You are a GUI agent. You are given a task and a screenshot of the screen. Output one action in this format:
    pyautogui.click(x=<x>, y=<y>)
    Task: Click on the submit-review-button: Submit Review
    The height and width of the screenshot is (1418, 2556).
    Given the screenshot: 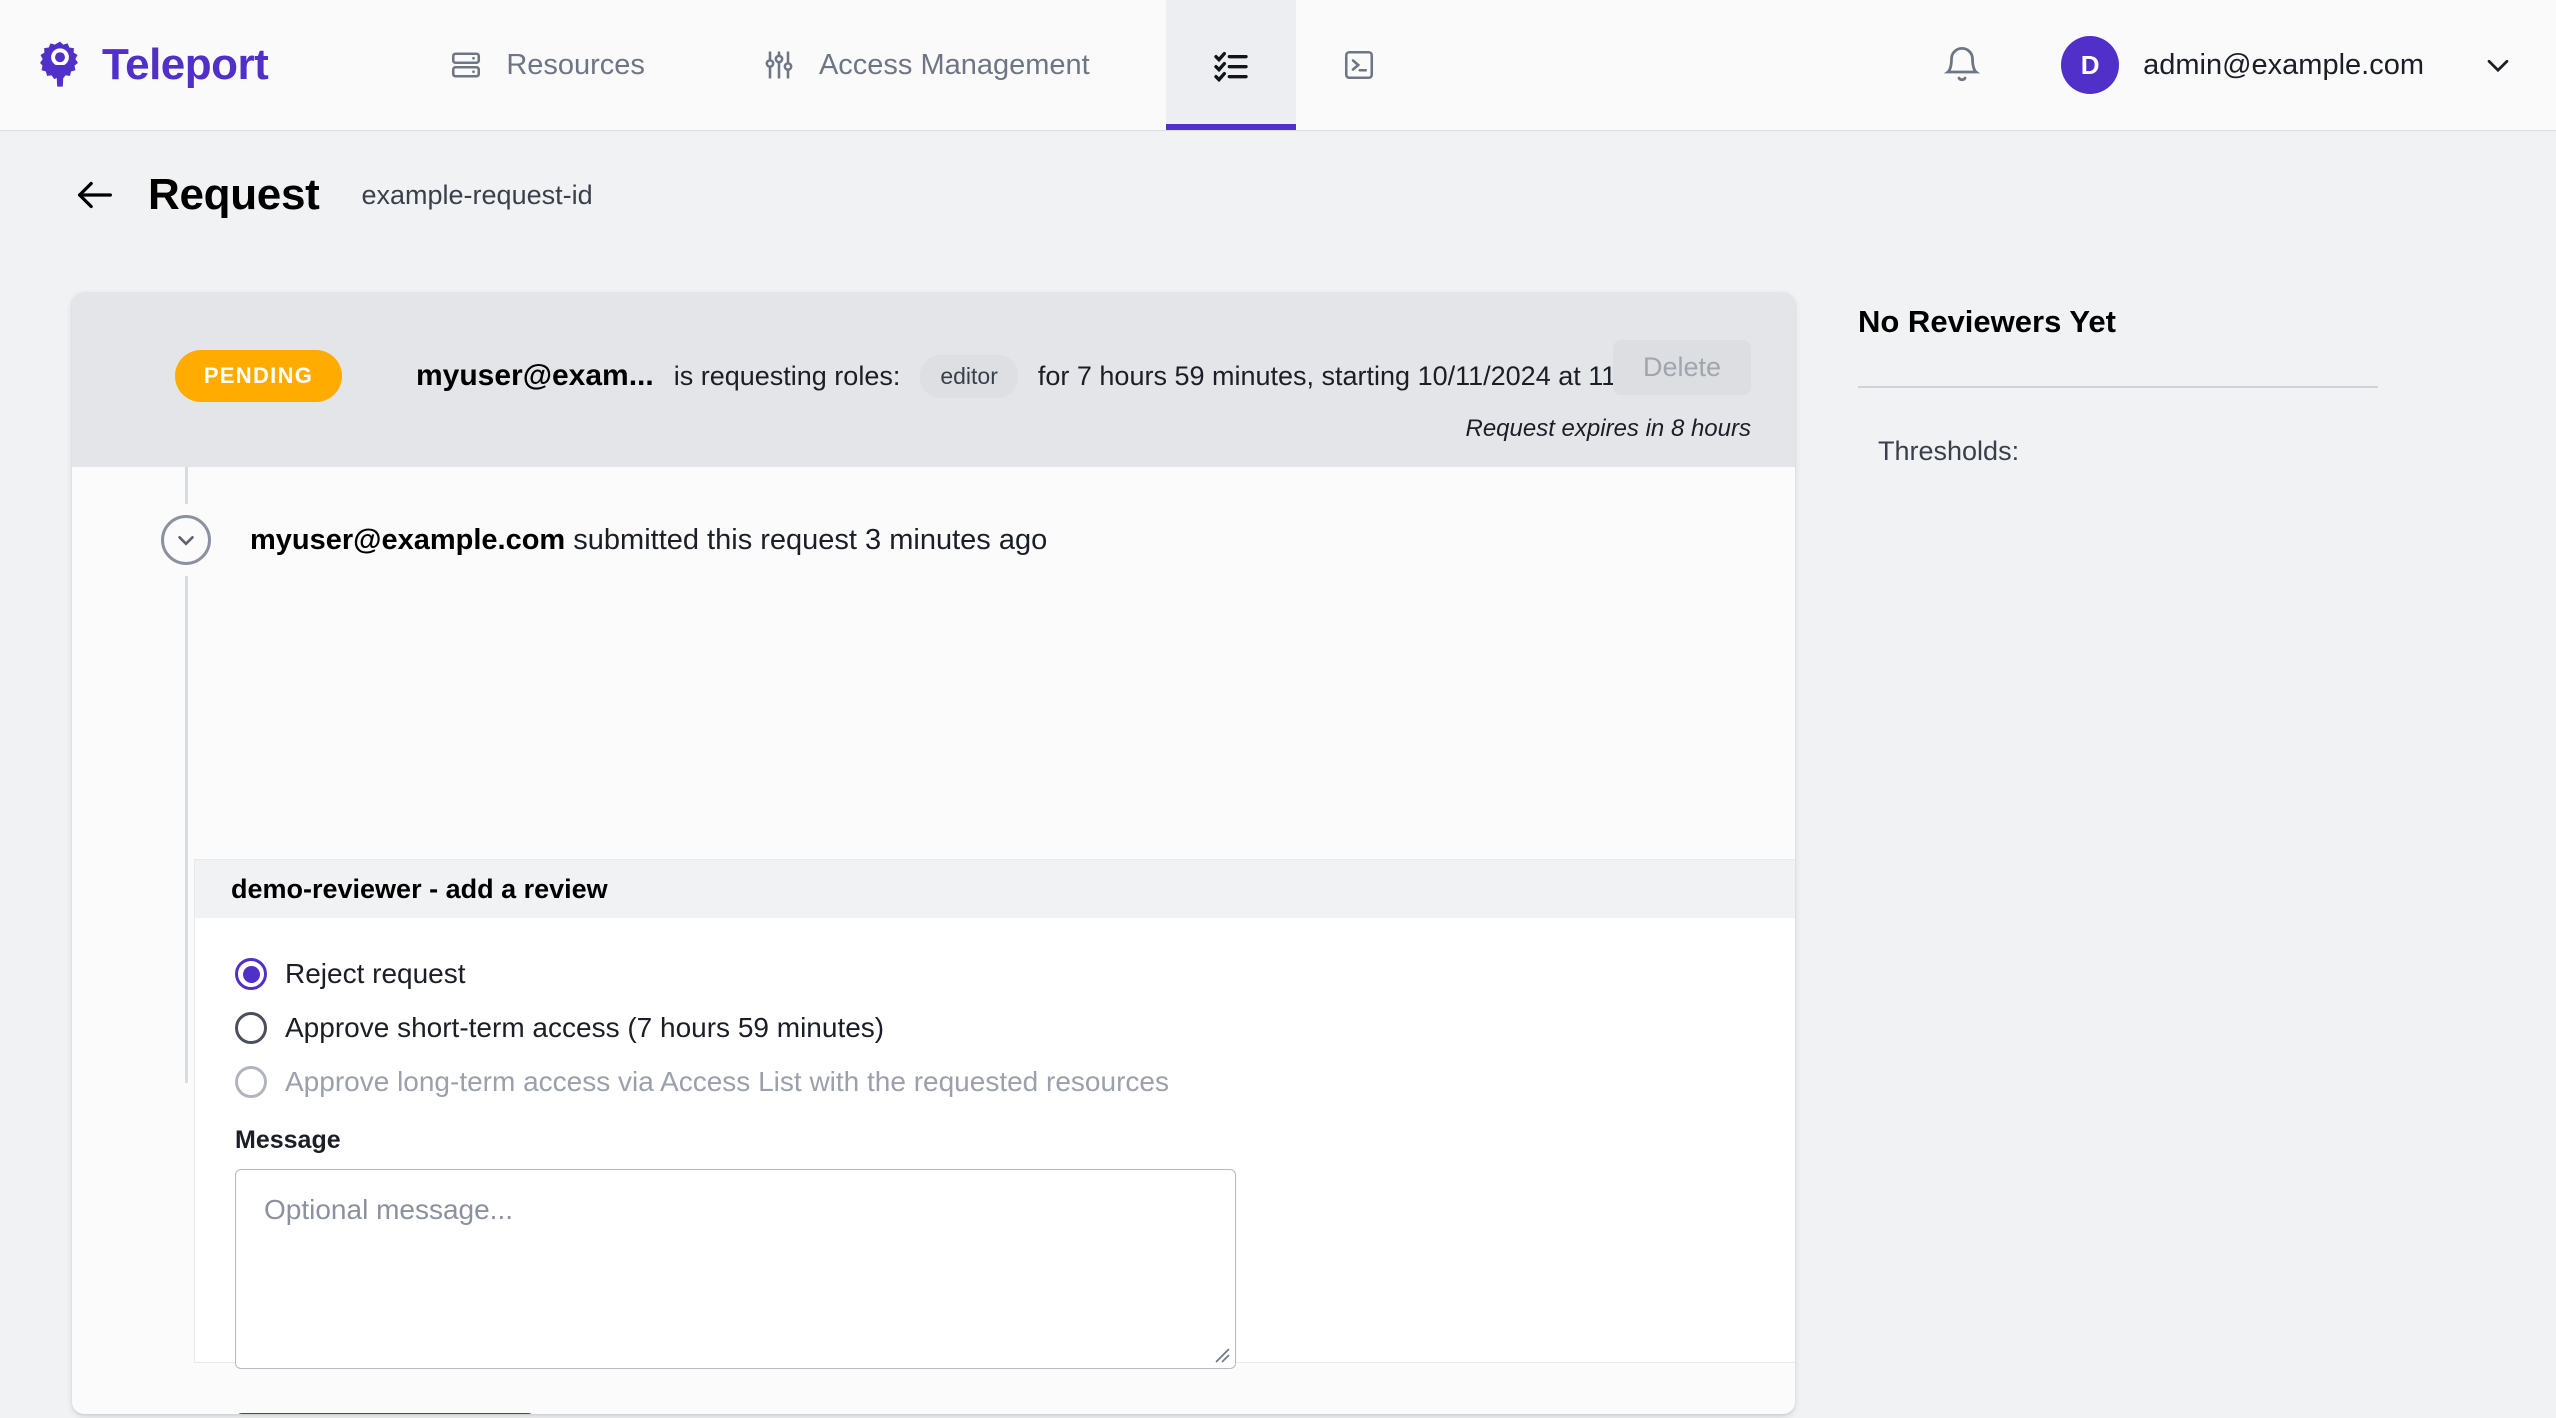 What is the action you would take?
    pyautogui.click(x=385, y=1413)
    